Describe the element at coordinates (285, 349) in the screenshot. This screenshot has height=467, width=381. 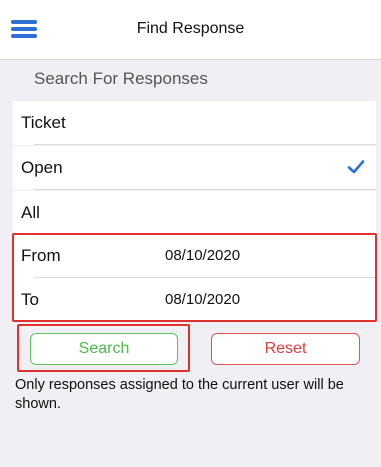
I see `reset-button: Reset` at that location.